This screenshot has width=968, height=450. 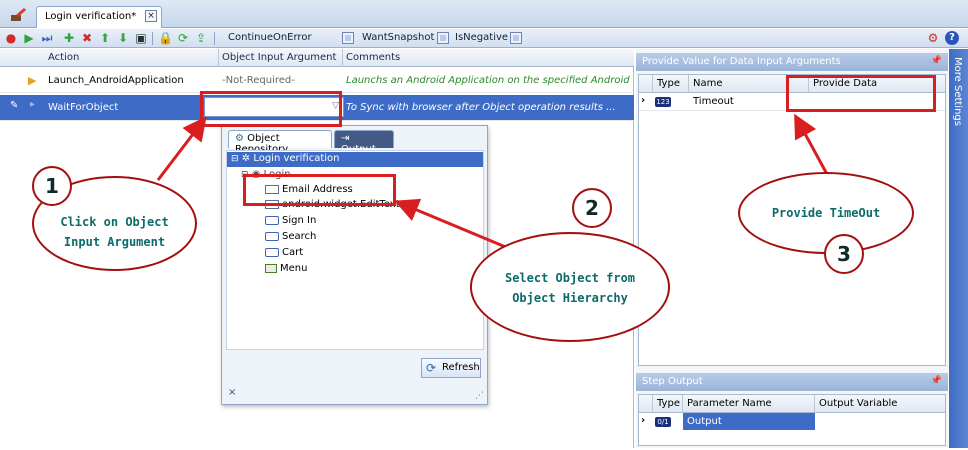 What do you see at coordinates (570, 288) in the screenshot?
I see `callout-step2-text: Select Object from Object Hierarchy` at bounding box center [570, 288].